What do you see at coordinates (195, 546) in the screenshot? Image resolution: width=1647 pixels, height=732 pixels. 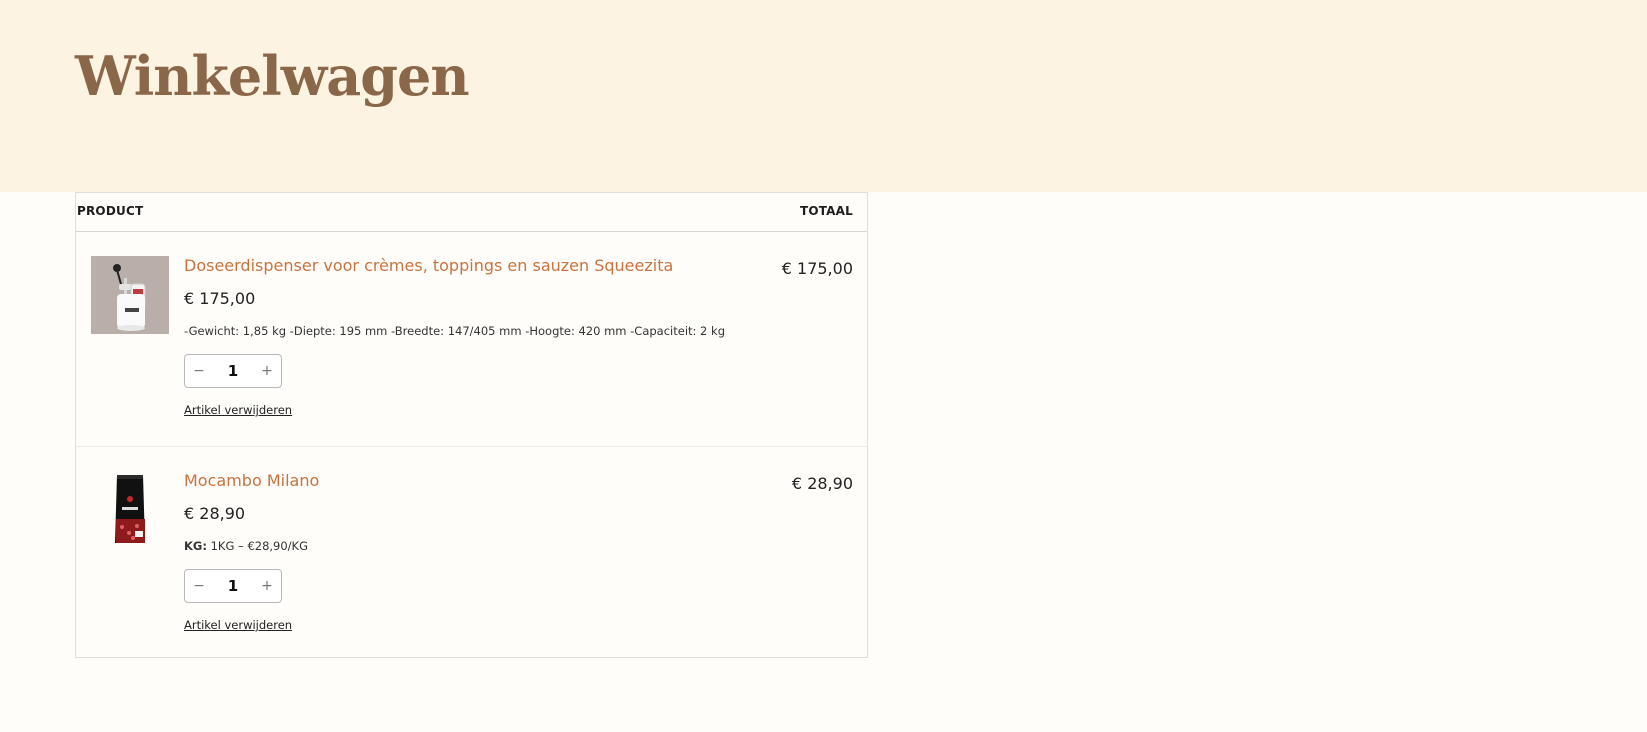 I see `variant-label: KG:` at bounding box center [195, 546].